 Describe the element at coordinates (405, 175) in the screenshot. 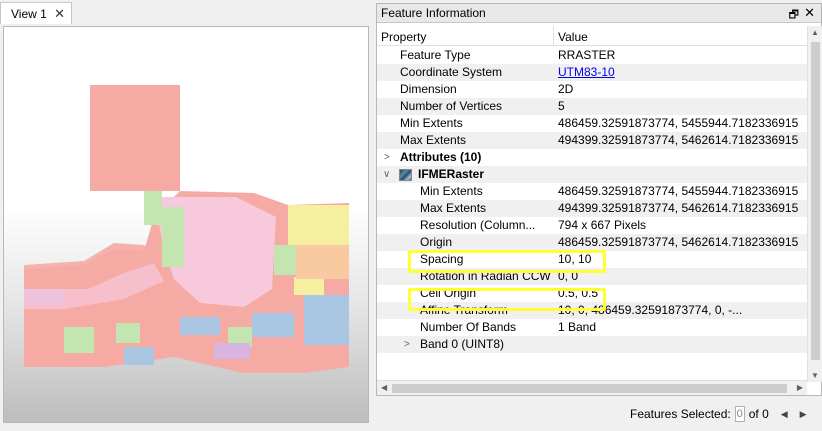

I see `raster-icon` at that location.